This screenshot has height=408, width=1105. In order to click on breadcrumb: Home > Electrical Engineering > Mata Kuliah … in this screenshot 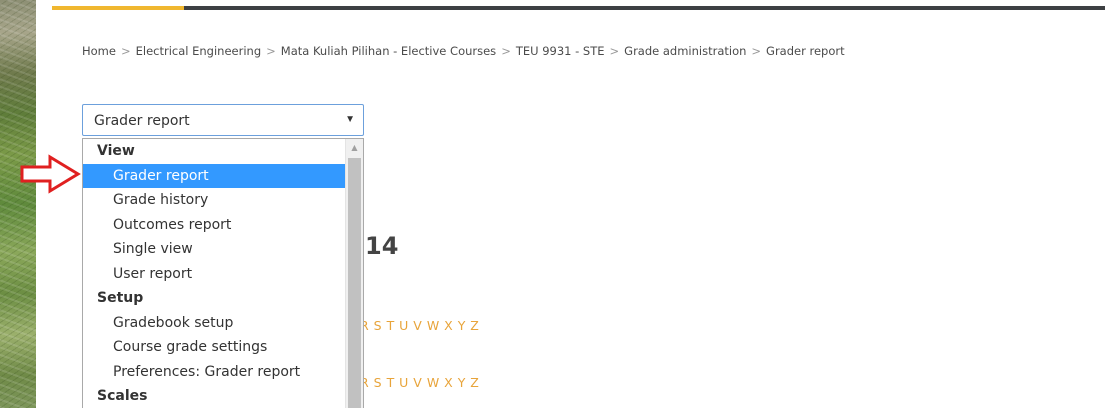, I will do `click(463, 51)`.